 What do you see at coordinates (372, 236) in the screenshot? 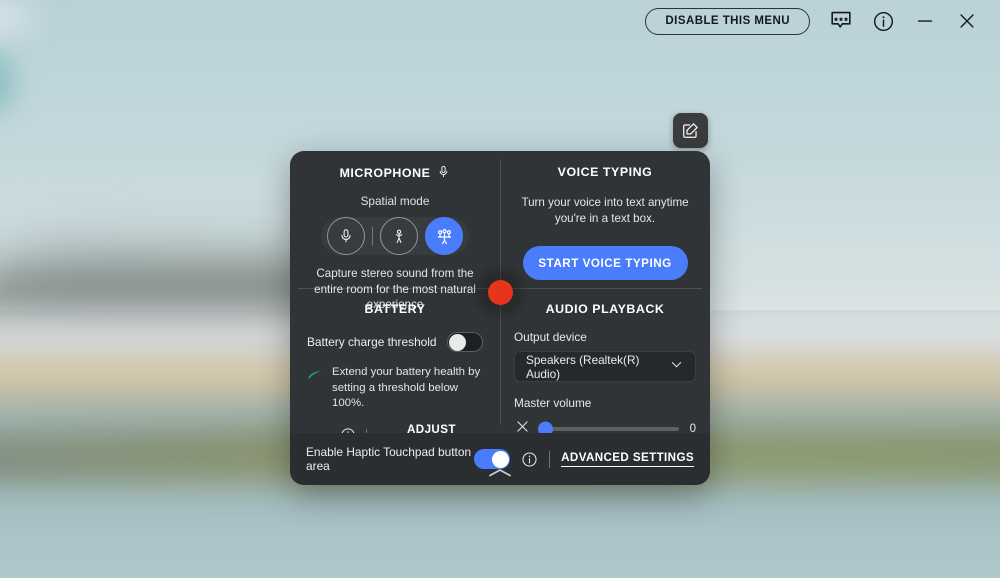
I see `mode-separator` at bounding box center [372, 236].